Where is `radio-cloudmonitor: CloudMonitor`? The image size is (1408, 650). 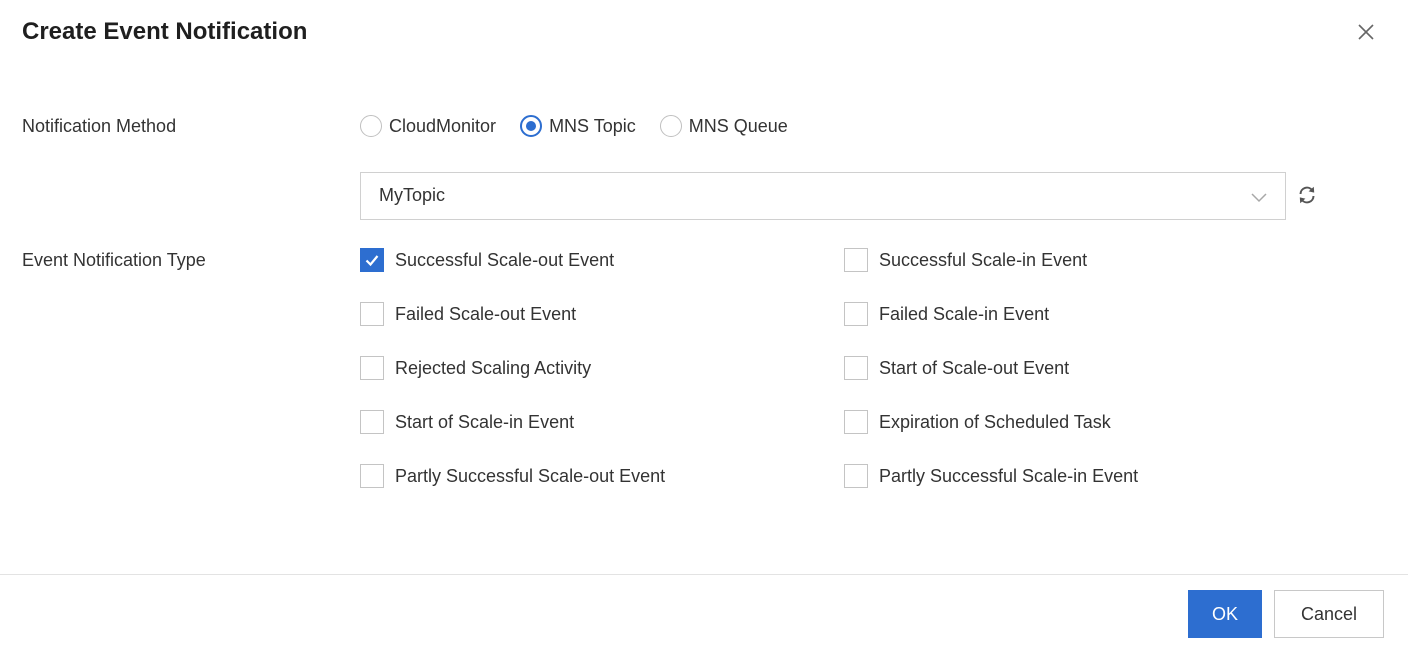
radio-cloudmonitor: CloudMonitor is located at coordinates (428, 126).